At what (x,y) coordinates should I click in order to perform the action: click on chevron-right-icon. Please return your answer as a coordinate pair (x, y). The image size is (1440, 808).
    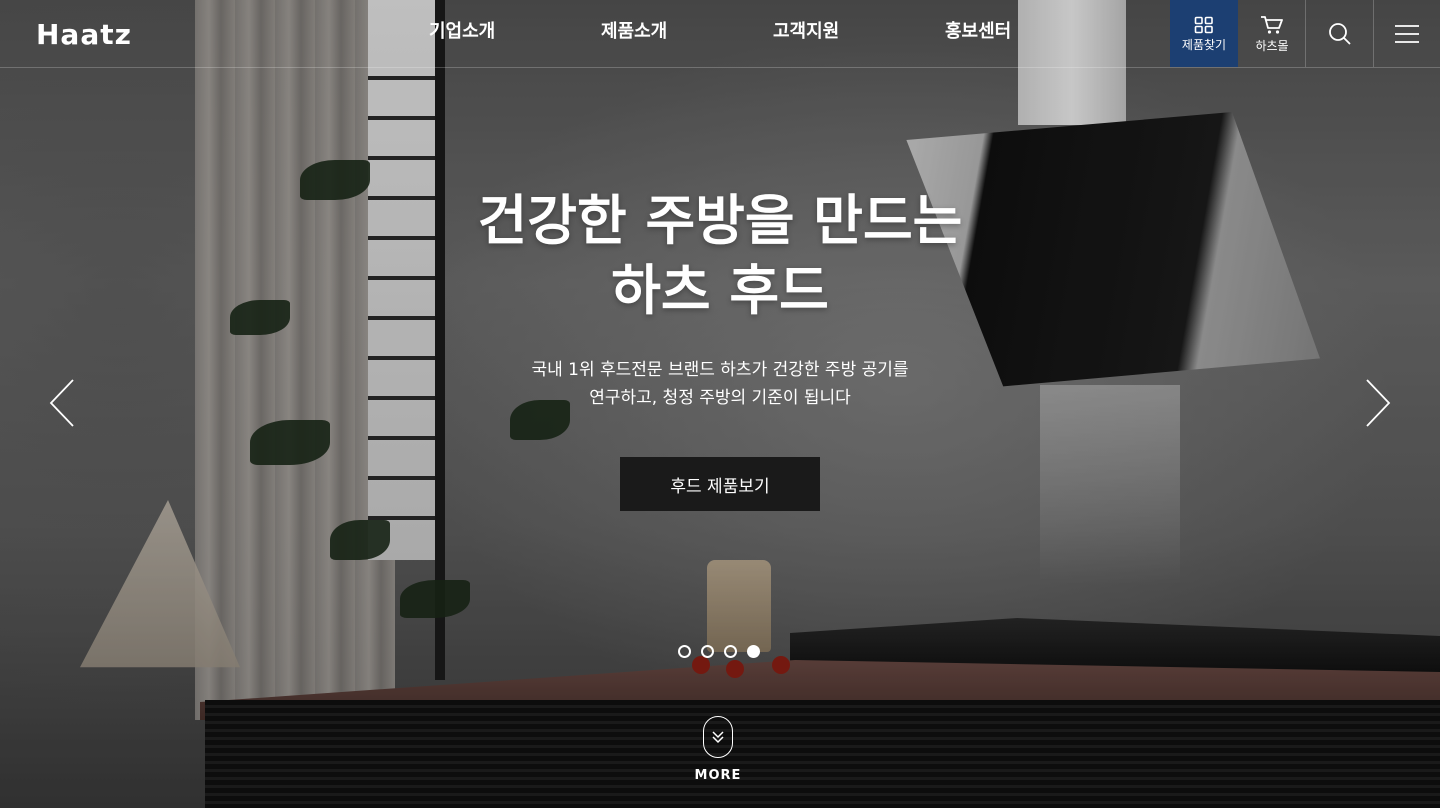
    Looking at the image, I should click on (1377, 405).